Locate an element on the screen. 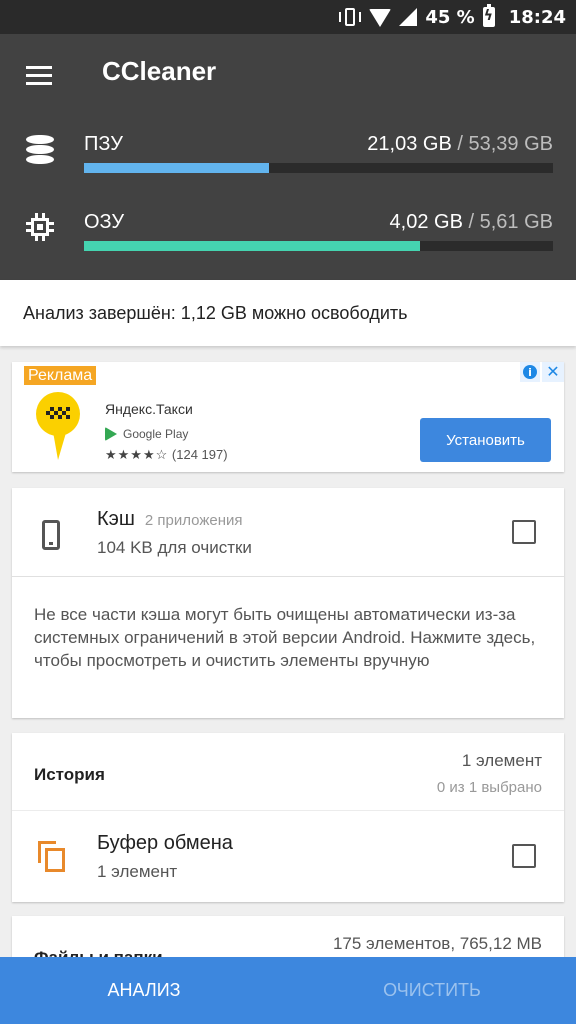 This screenshot has width=576, height=1024. ram-bar is located at coordinates (318, 246).